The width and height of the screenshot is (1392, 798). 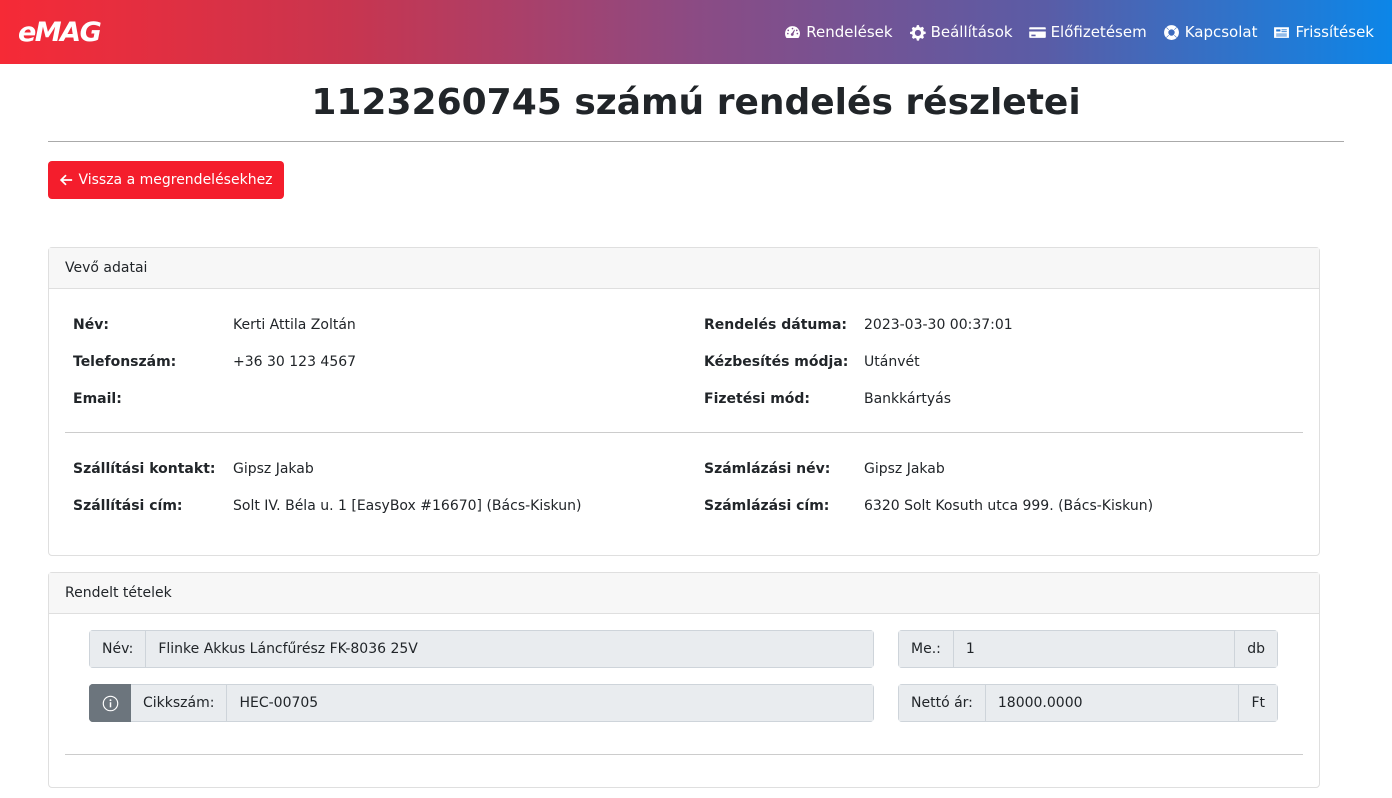 I want to click on item-price-group: Nettó ár: 18000.0000 Ft, so click(x=1088, y=703).